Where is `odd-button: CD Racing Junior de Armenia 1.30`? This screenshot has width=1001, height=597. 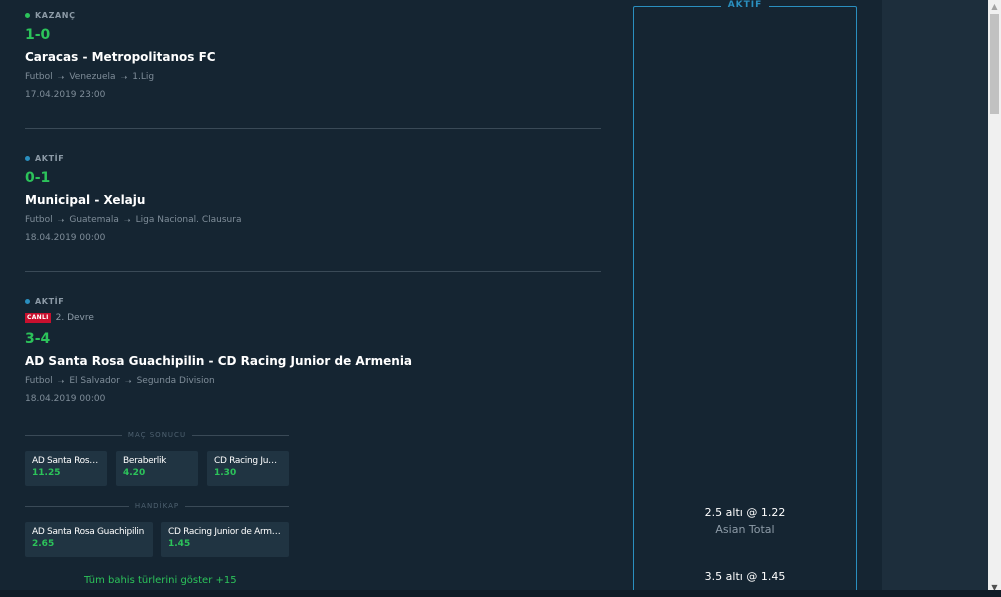 odd-button: CD Racing Junior de Armenia 1.30 is located at coordinates (248, 468).